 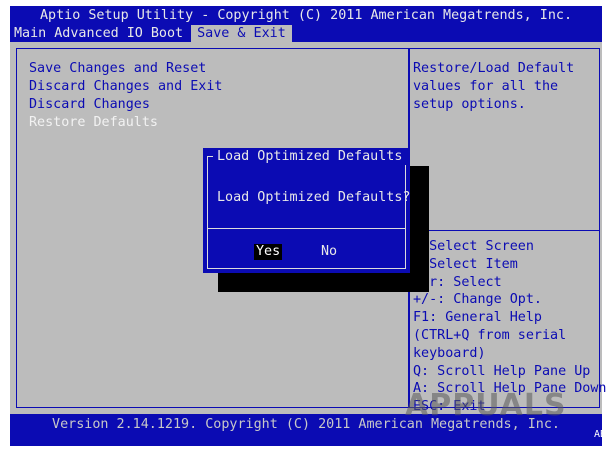 I want to click on appuals-watermark: APPUALS, so click(x=486, y=405).